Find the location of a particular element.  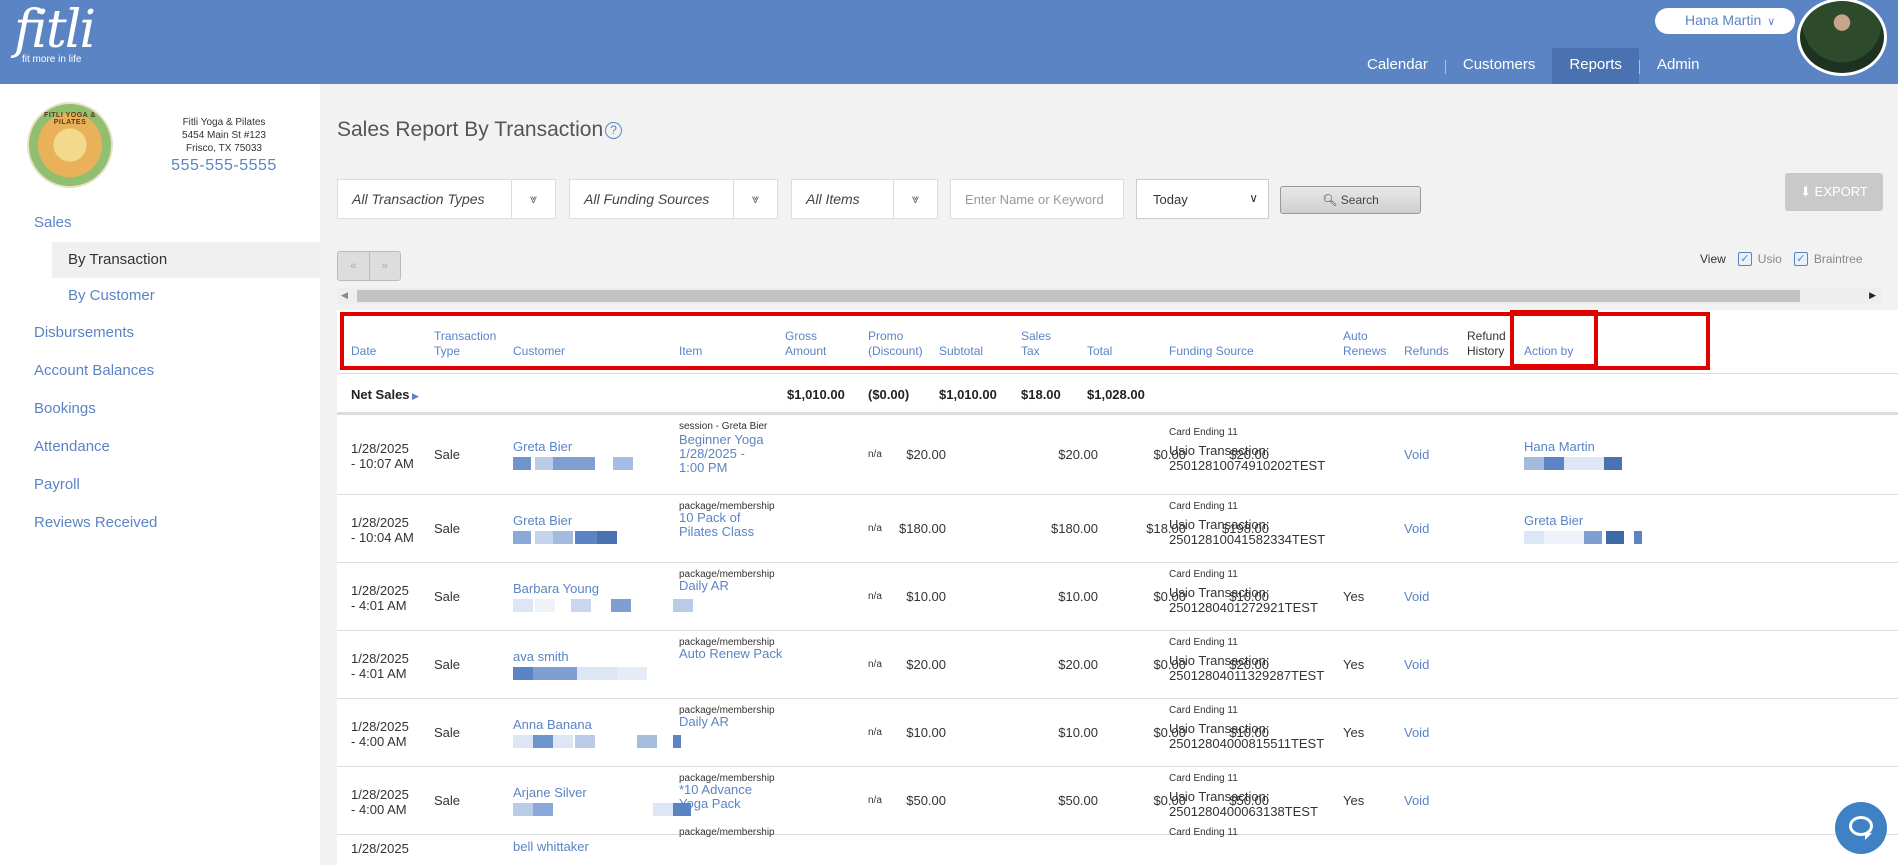

nav-reports: Reports is located at coordinates (1595, 66).